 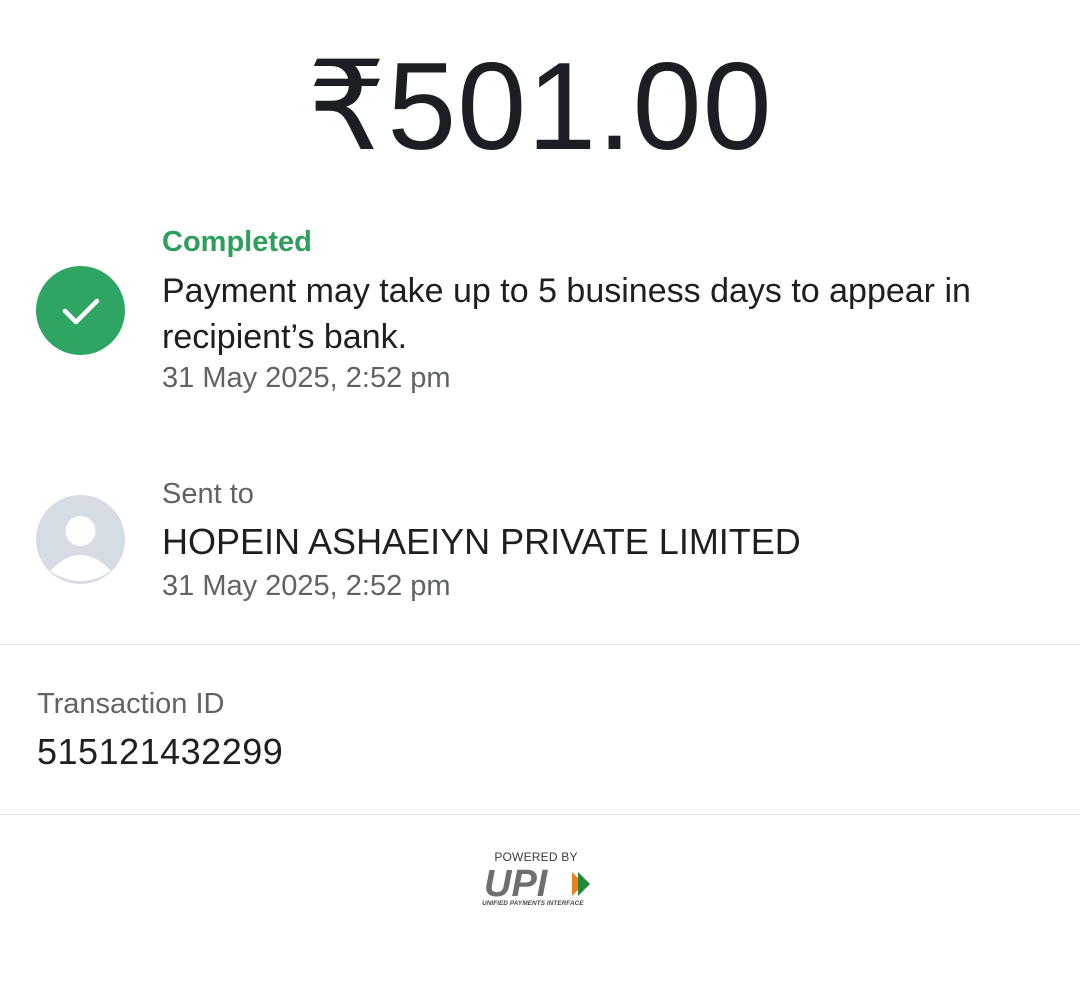 I want to click on recipient-avatar, so click(x=80, y=539).